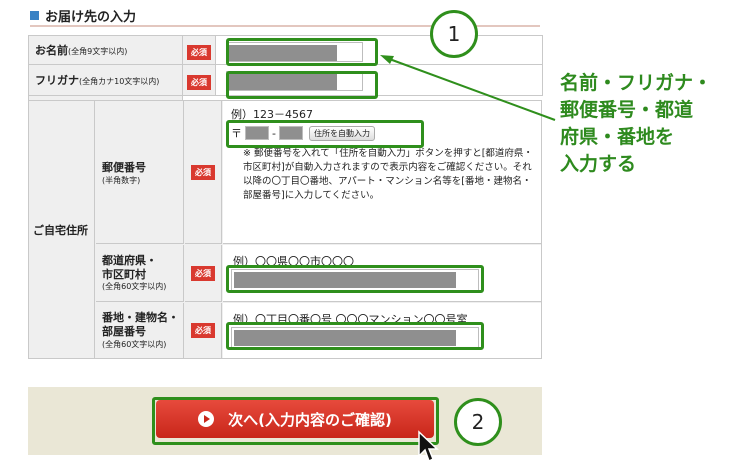 Image resolution: width=750 pixels, height=469 pixels. I want to click on mouse-cursor-icon, so click(428, 446).